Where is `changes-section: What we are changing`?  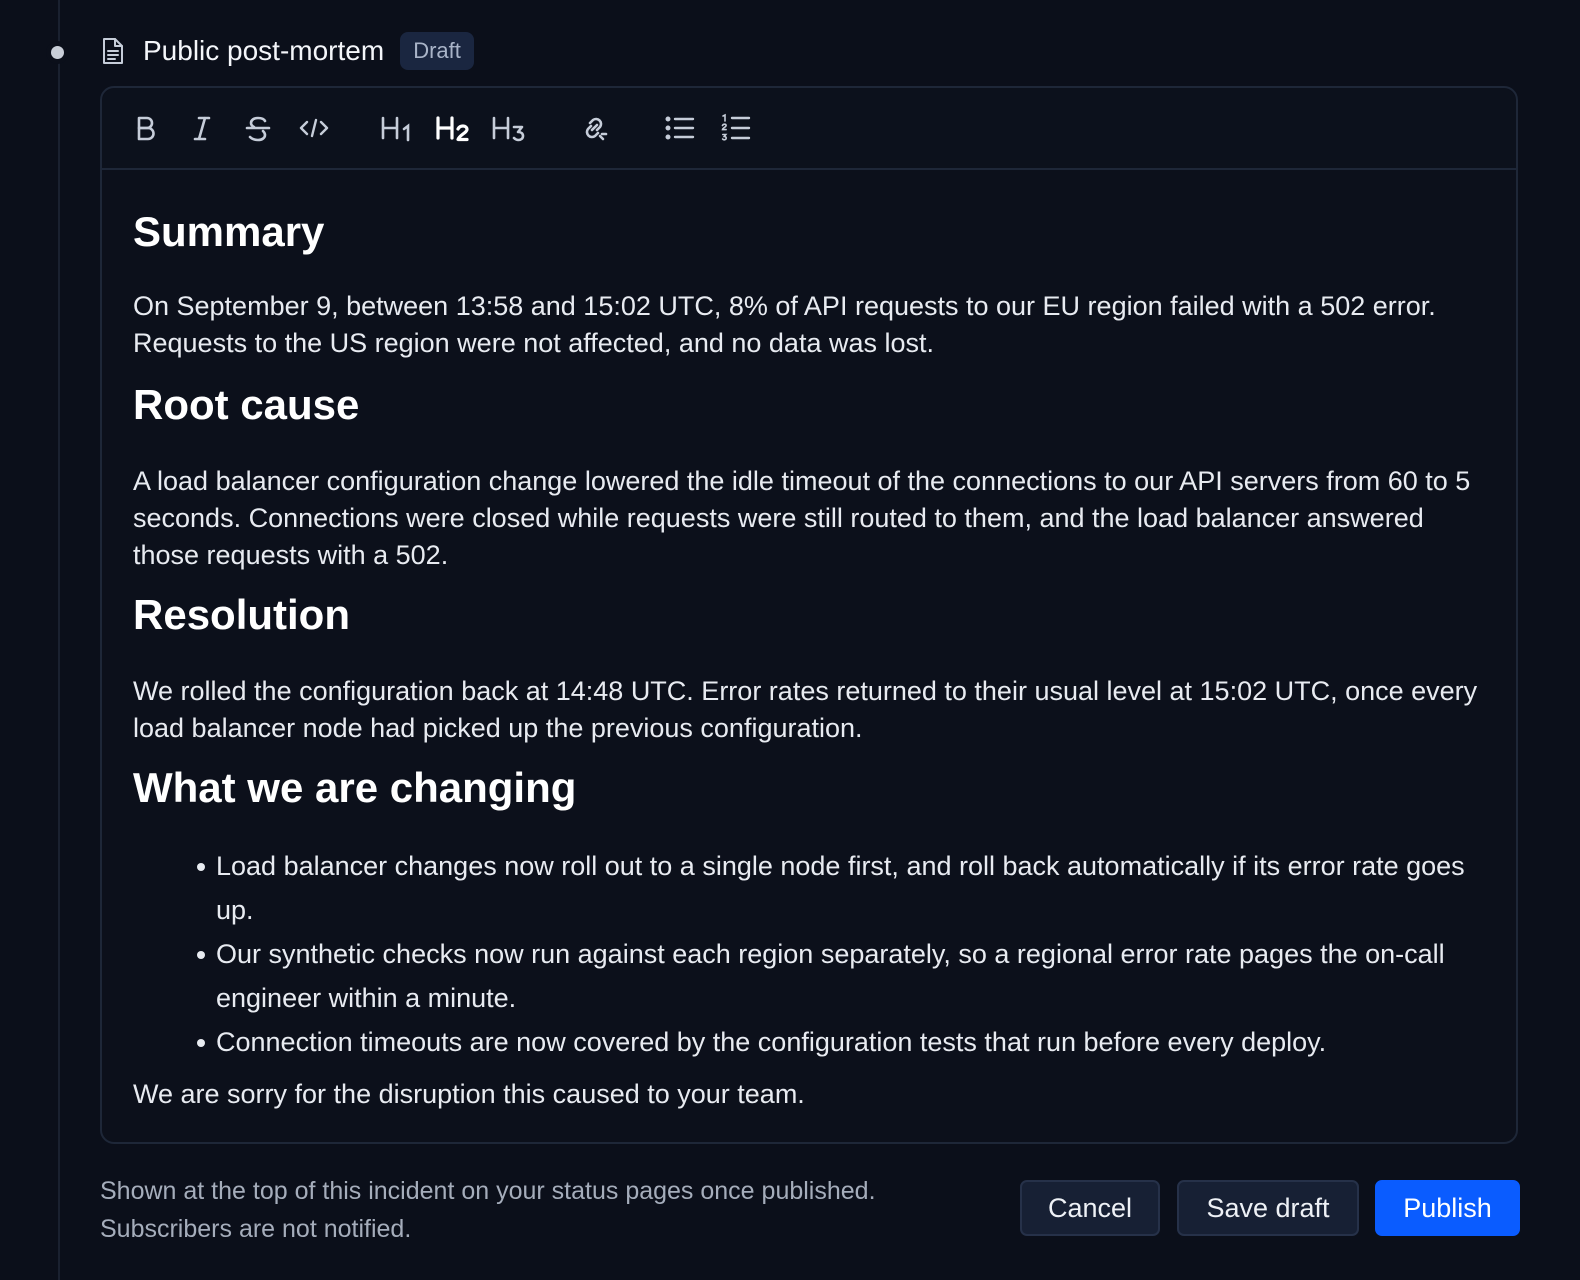 changes-section: What we are changing is located at coordinates (813, 788).